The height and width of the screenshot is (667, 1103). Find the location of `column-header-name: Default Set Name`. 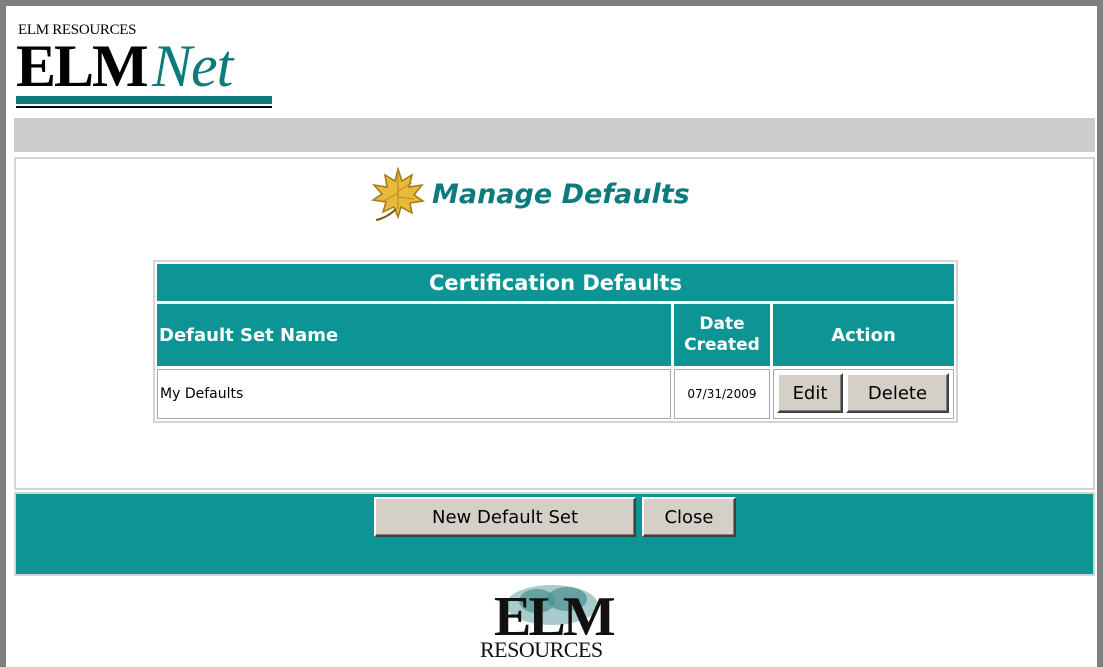

column-header-name: Default Set Name is located at coordinates (414, 335).